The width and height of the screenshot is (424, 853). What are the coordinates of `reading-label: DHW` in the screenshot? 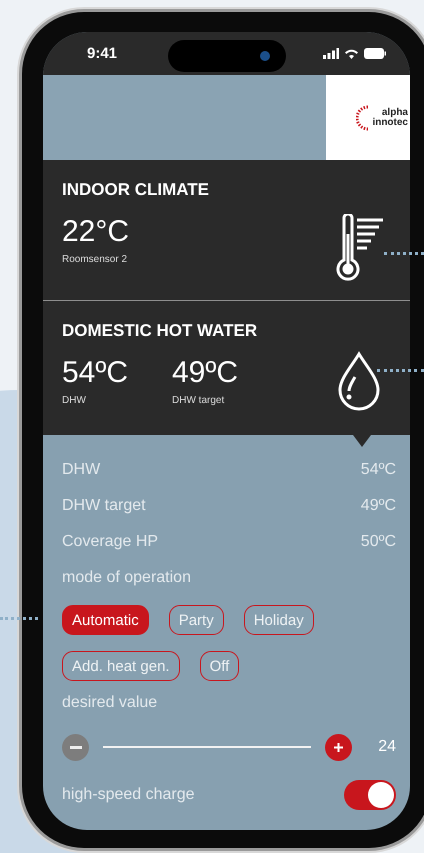 It's located at (74, 400).